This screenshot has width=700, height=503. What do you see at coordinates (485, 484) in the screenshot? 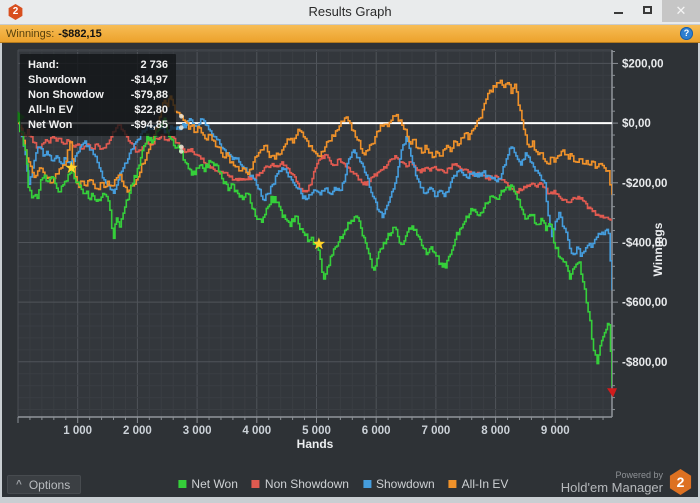
I see `legend-label: All-In EV` at bounding box center [485, 484].